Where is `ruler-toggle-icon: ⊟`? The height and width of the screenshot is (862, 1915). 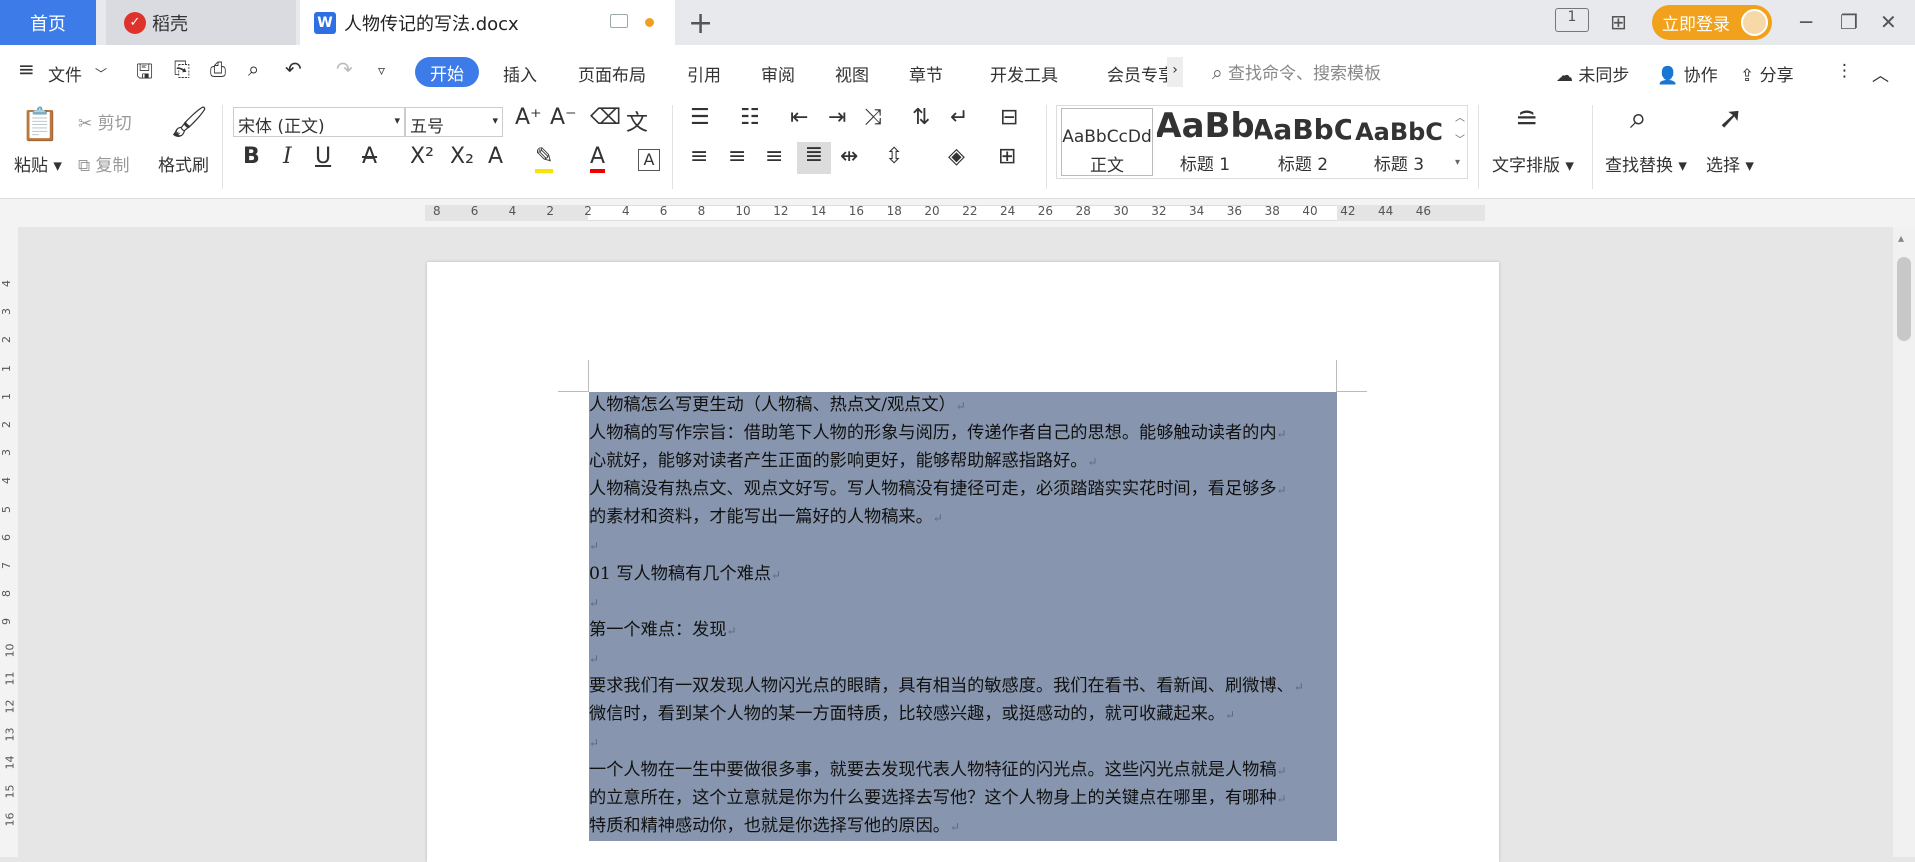 ruler-toggle-icon: ⊟ is located at coordinates (1009, 117).